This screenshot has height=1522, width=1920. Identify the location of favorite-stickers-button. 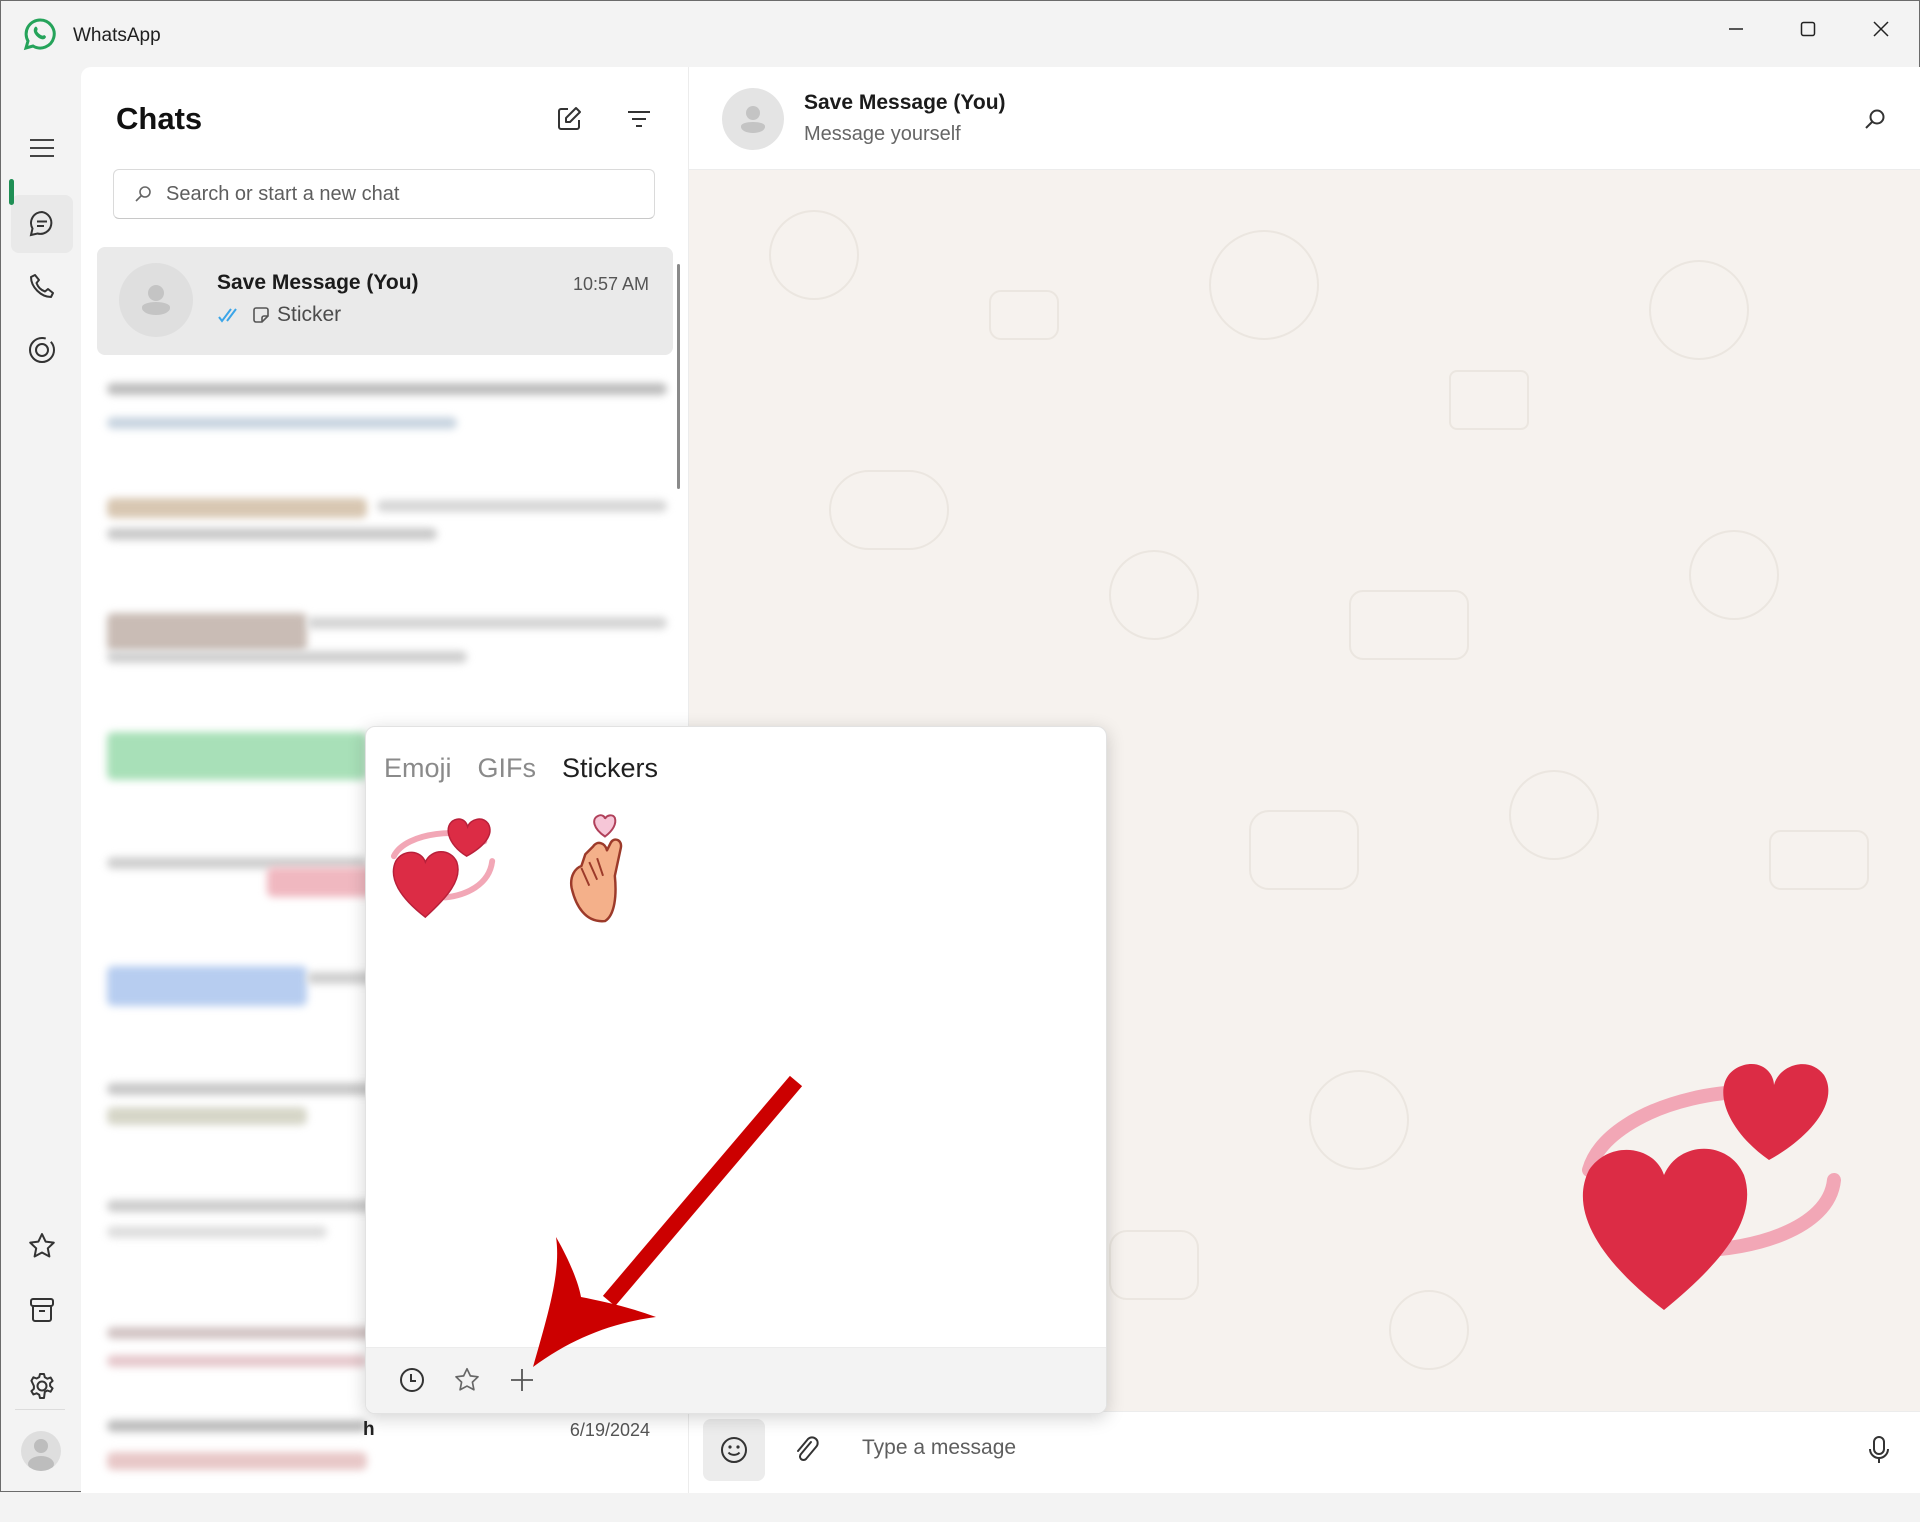
(467, 1380).